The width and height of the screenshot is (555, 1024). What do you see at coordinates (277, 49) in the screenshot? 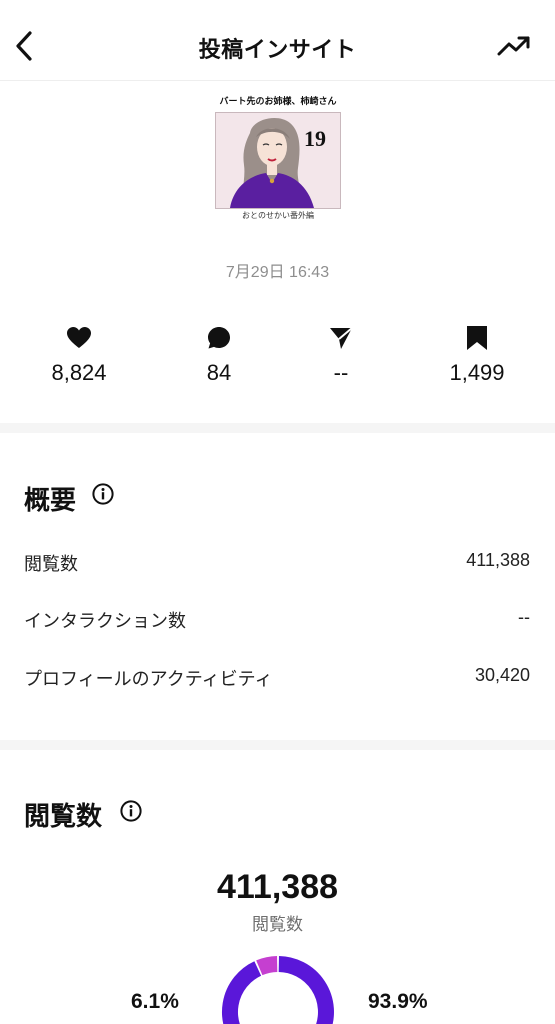
I see `page-title: 投稿インサイト` at bounding box center [277, 49].